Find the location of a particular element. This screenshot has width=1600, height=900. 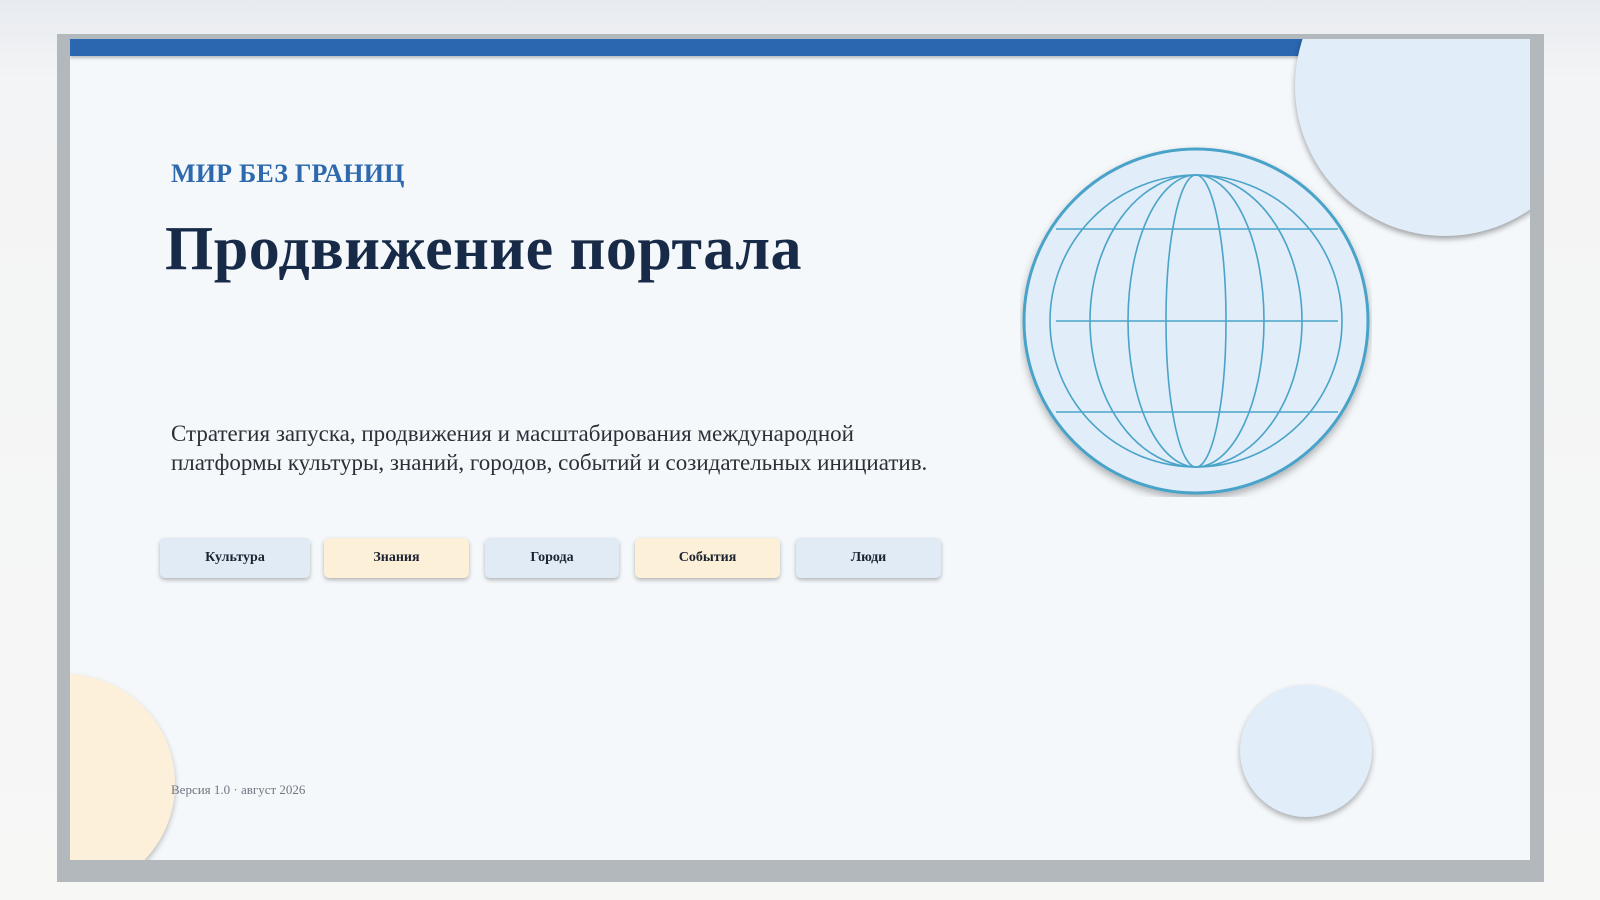

tag-knowledge: Знания is located at coordinates (396, 558).